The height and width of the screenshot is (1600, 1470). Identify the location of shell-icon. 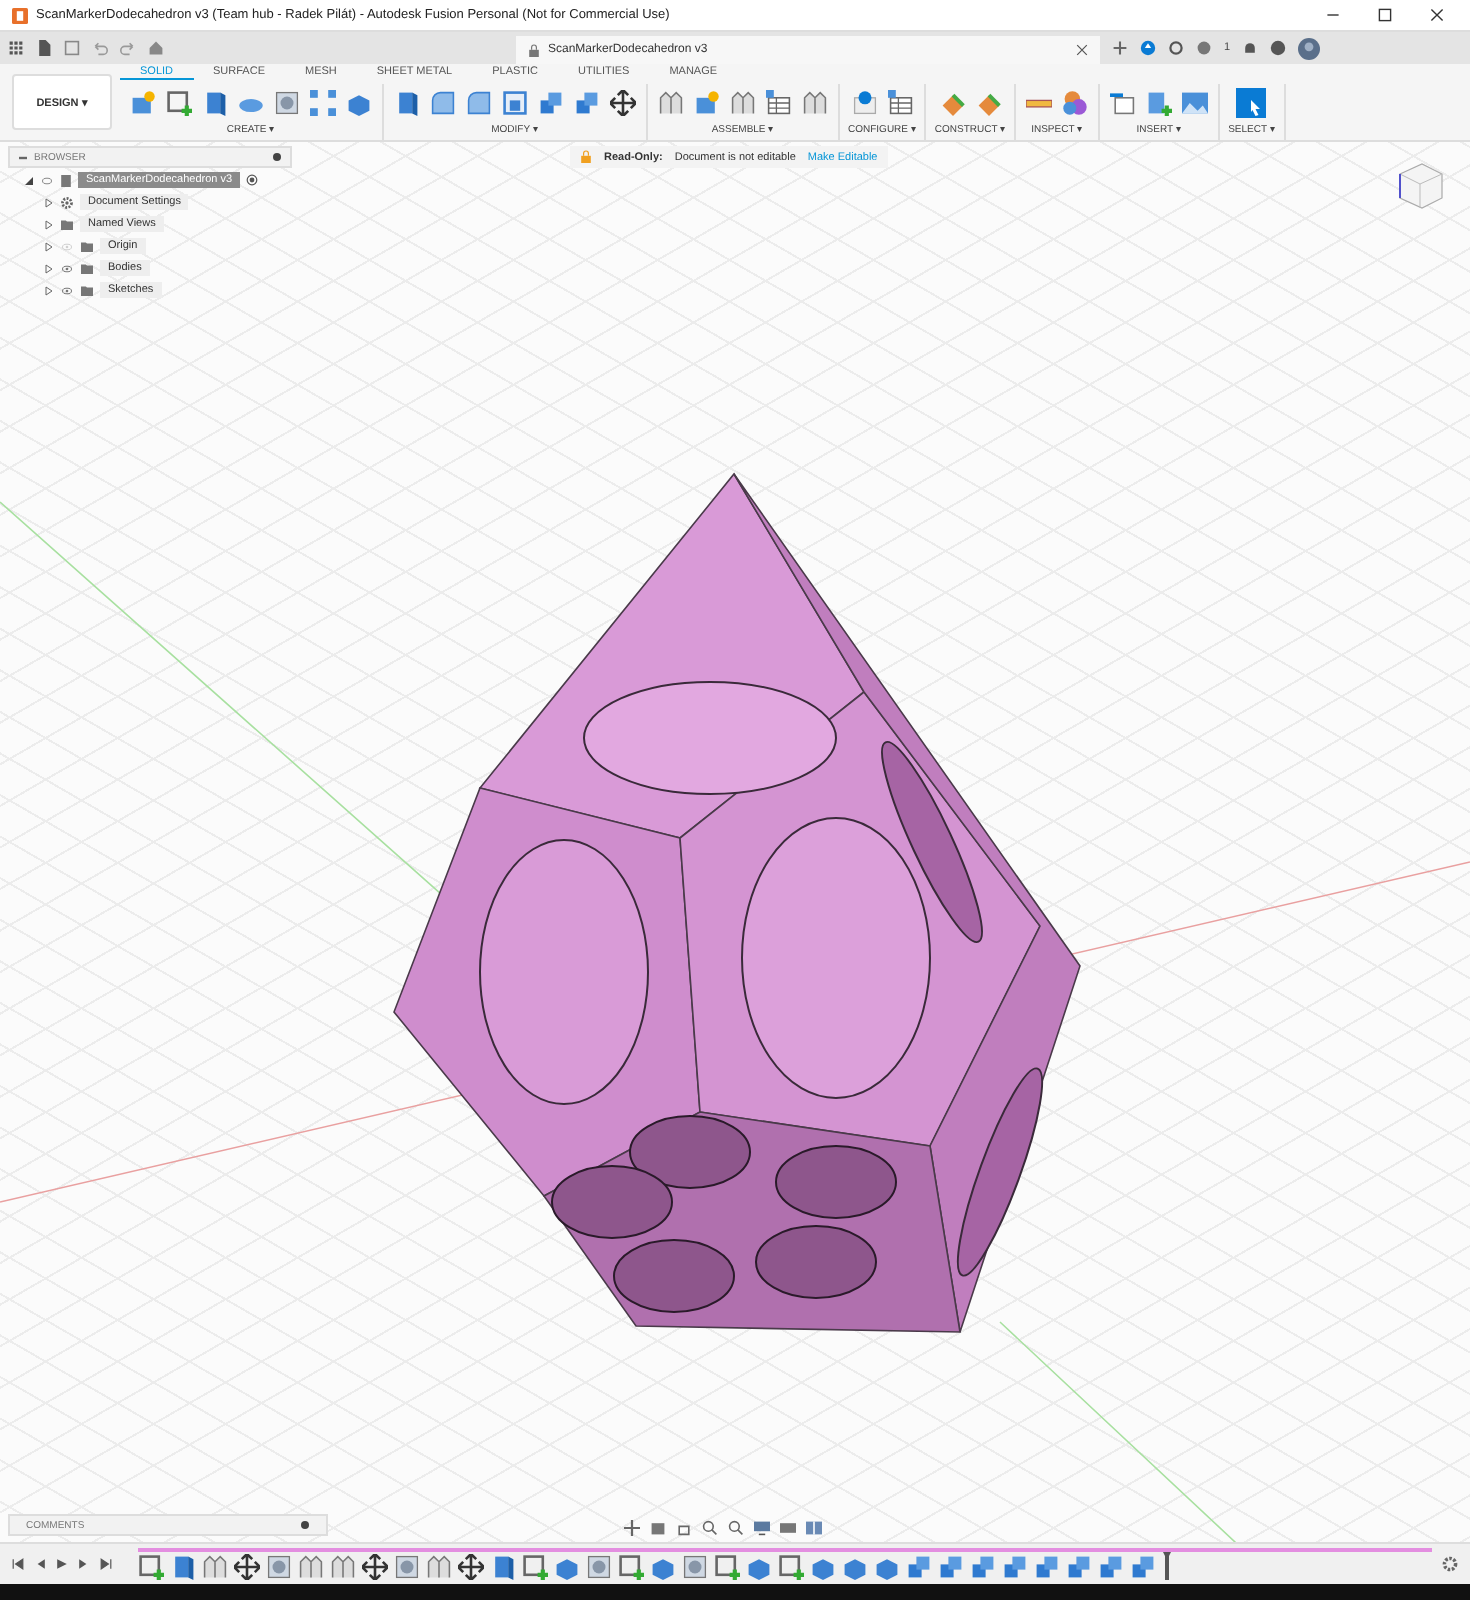
(515, 103).